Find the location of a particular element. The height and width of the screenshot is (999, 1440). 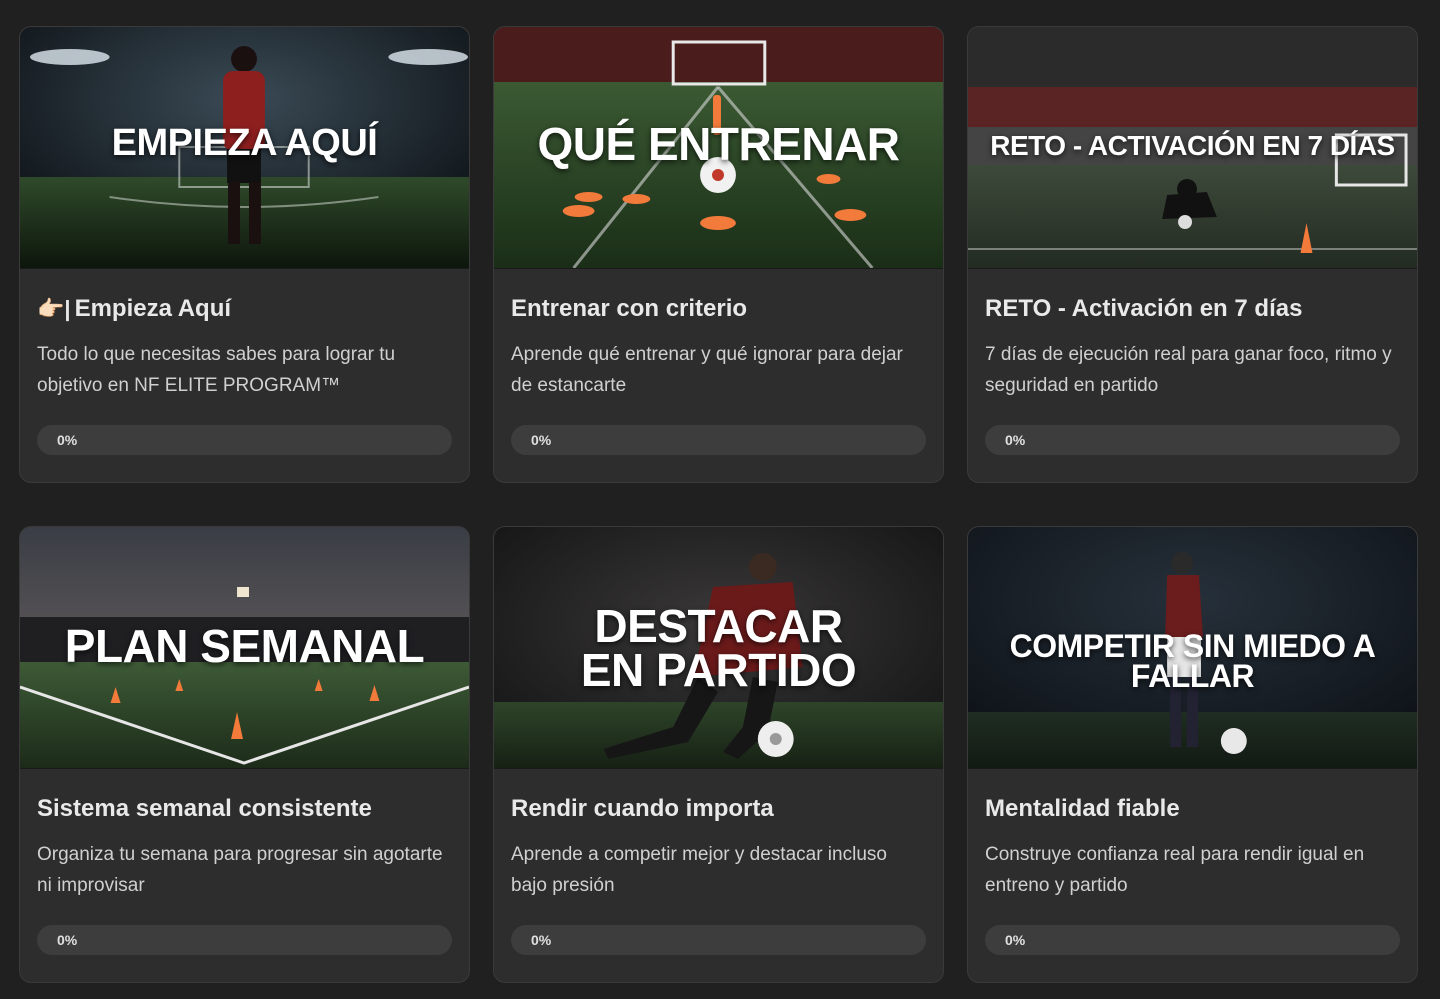

course-thumbnail: QUÉ ENTRENAR is located at coordinates (718, 148).